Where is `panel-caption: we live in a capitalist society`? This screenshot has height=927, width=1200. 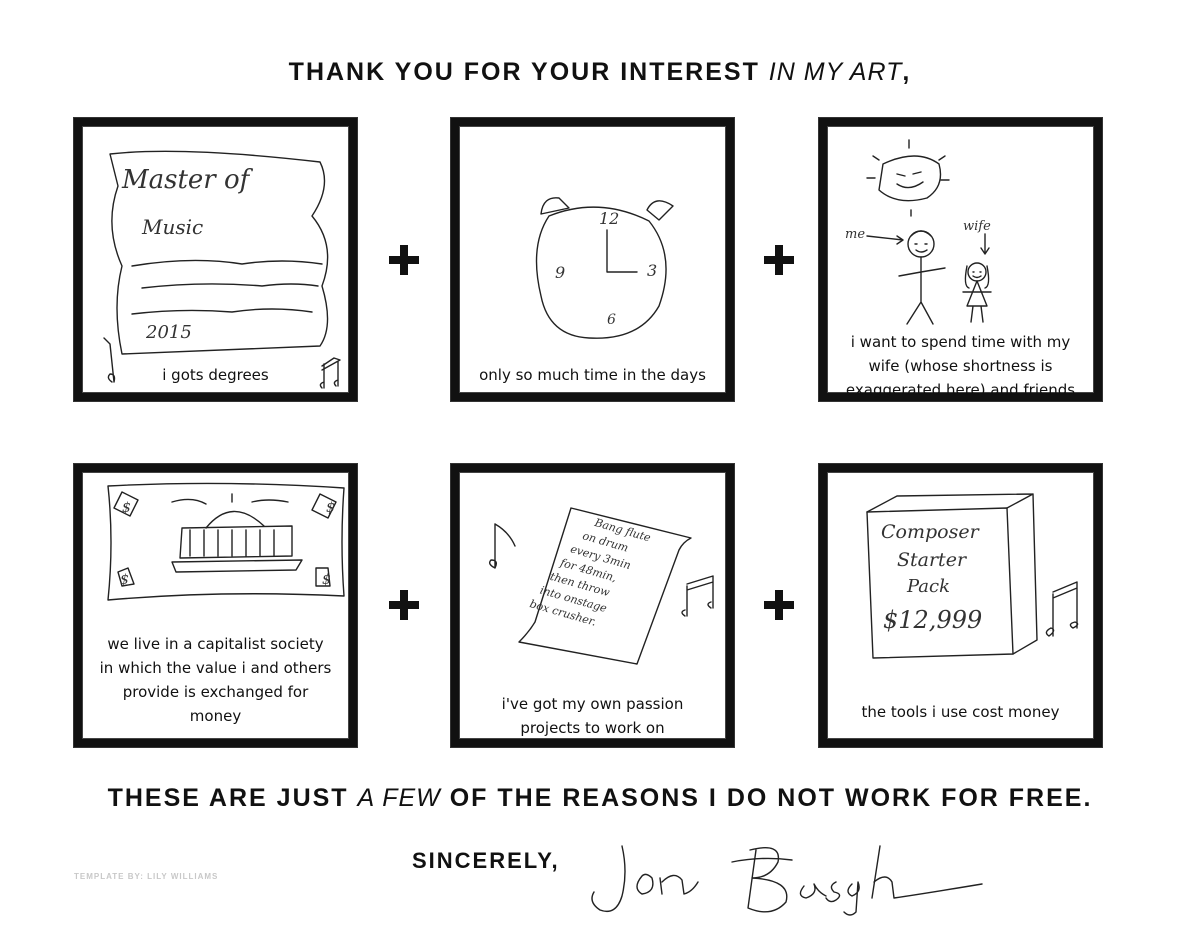
panel-caption: we live in a capitalist society is located at coordinates (215, 644).